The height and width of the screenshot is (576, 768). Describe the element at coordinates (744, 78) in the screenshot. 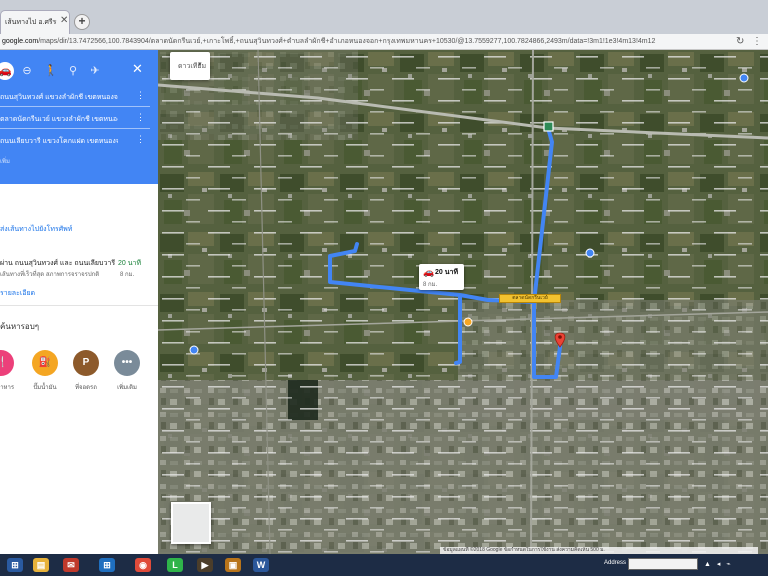

I see `poi-marker-blue-ne` at that location.